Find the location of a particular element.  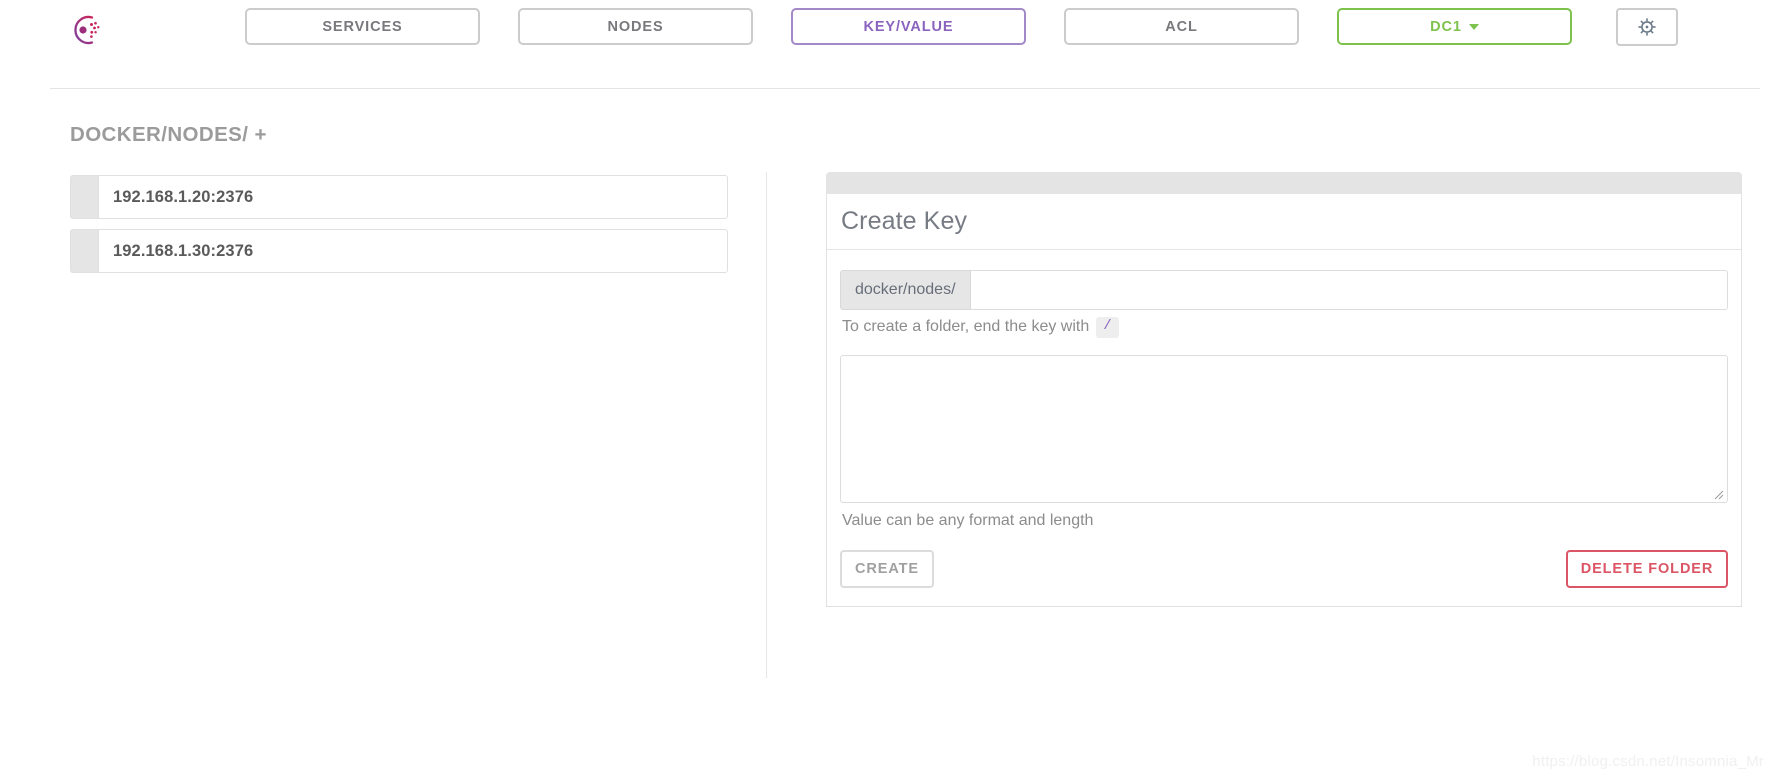

nav-tab-acl: ACL is located at coordinates (1181, 26).